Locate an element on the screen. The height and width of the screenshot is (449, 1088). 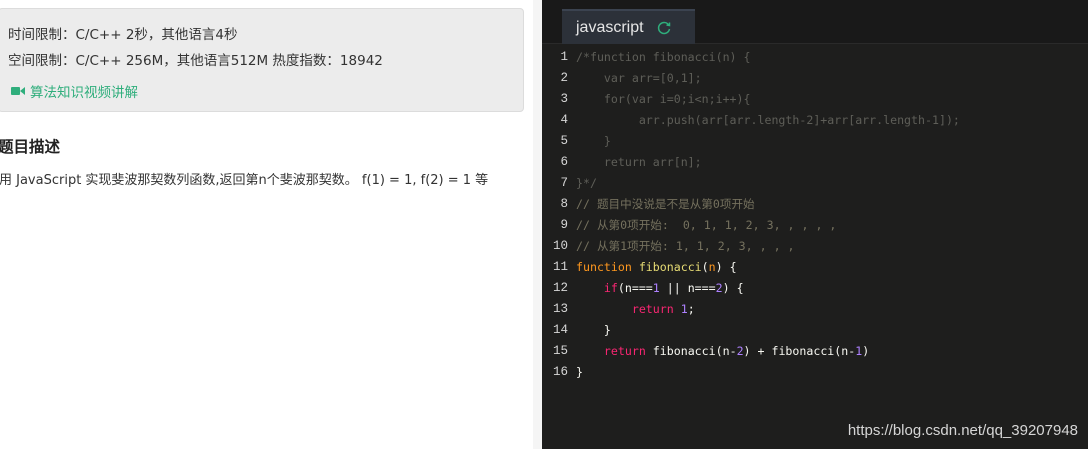
code-text: for(var i=0;i<n;i++){ is located at coordinates (663, 99).